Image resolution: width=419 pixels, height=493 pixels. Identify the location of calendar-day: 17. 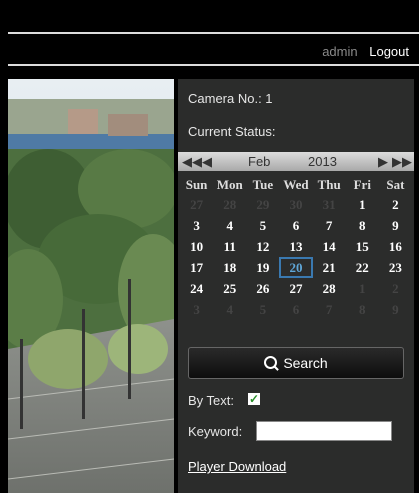
(196, 267).